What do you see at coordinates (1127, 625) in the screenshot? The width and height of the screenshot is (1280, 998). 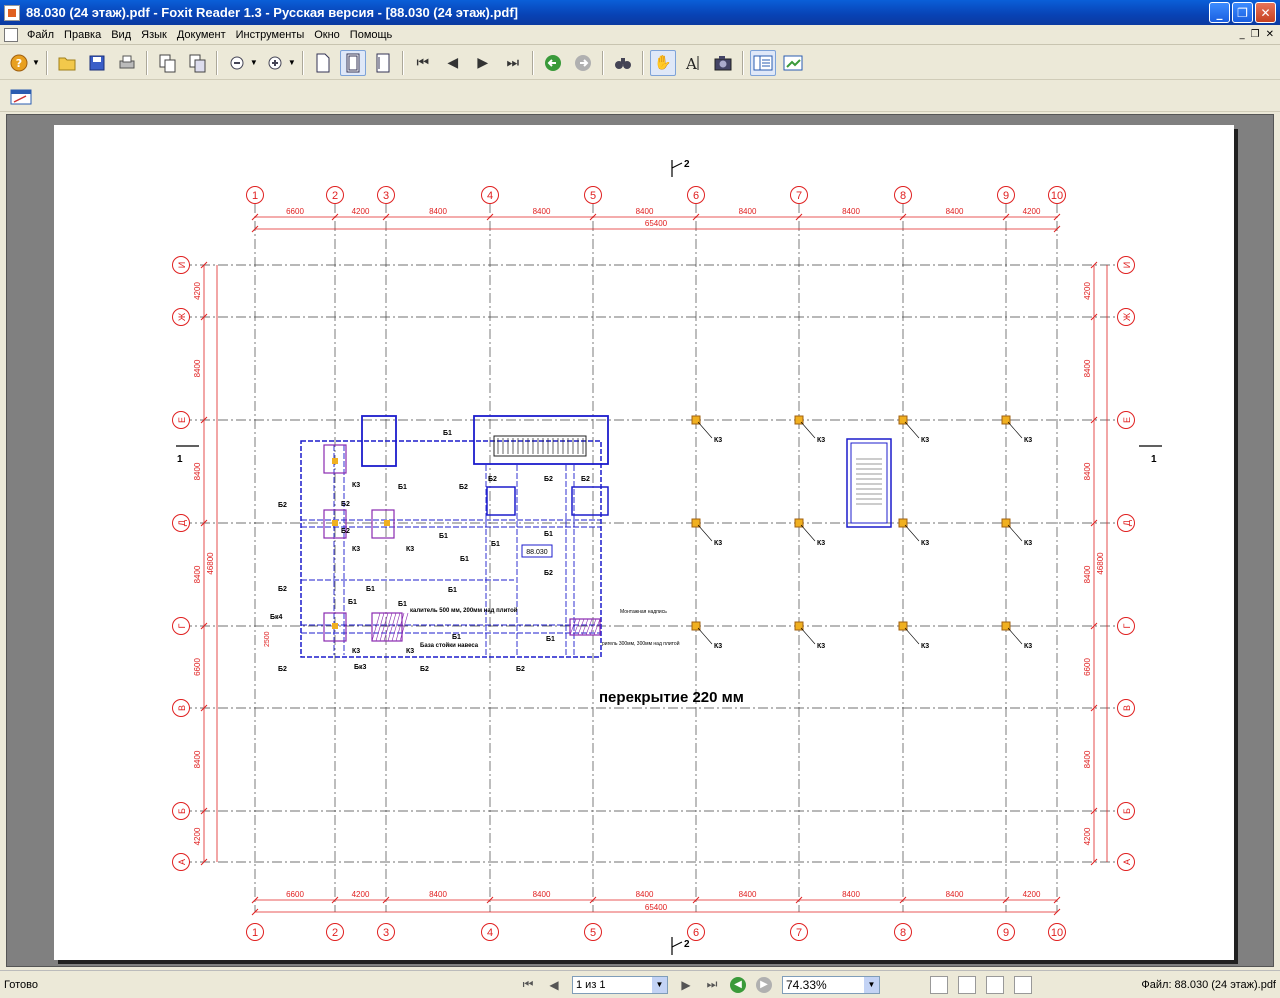 I see `axis-label: Г` at bounding box center [1127, 625].